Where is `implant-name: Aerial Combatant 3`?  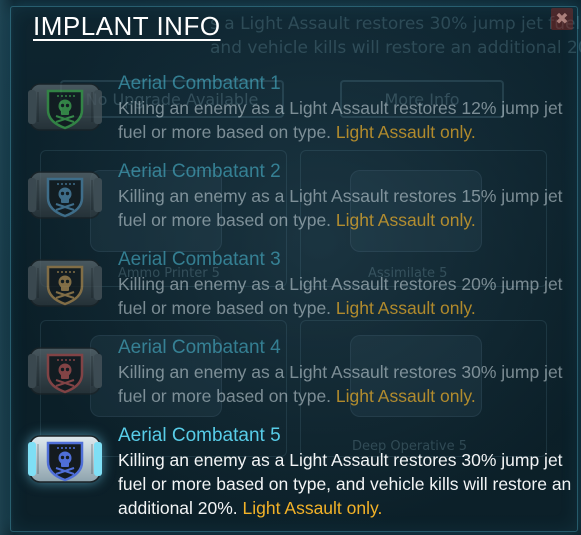 implant-name: Aerial Combatant 3 is located at coordinates (199, 259).